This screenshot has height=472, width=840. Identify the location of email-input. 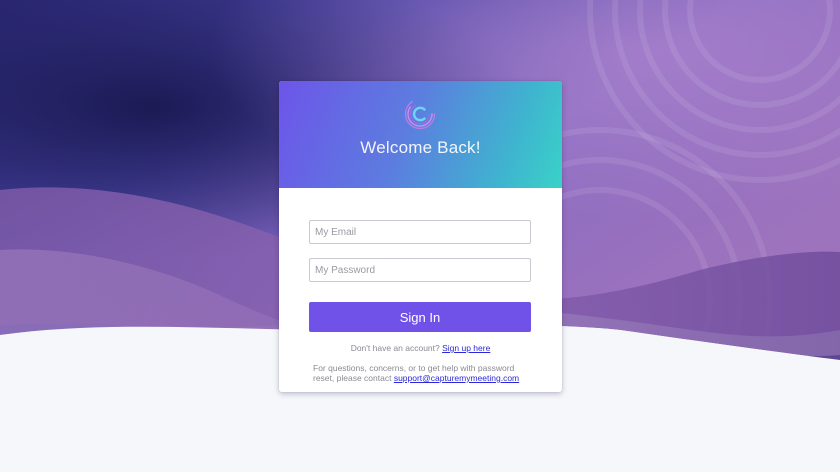
(420, 232).